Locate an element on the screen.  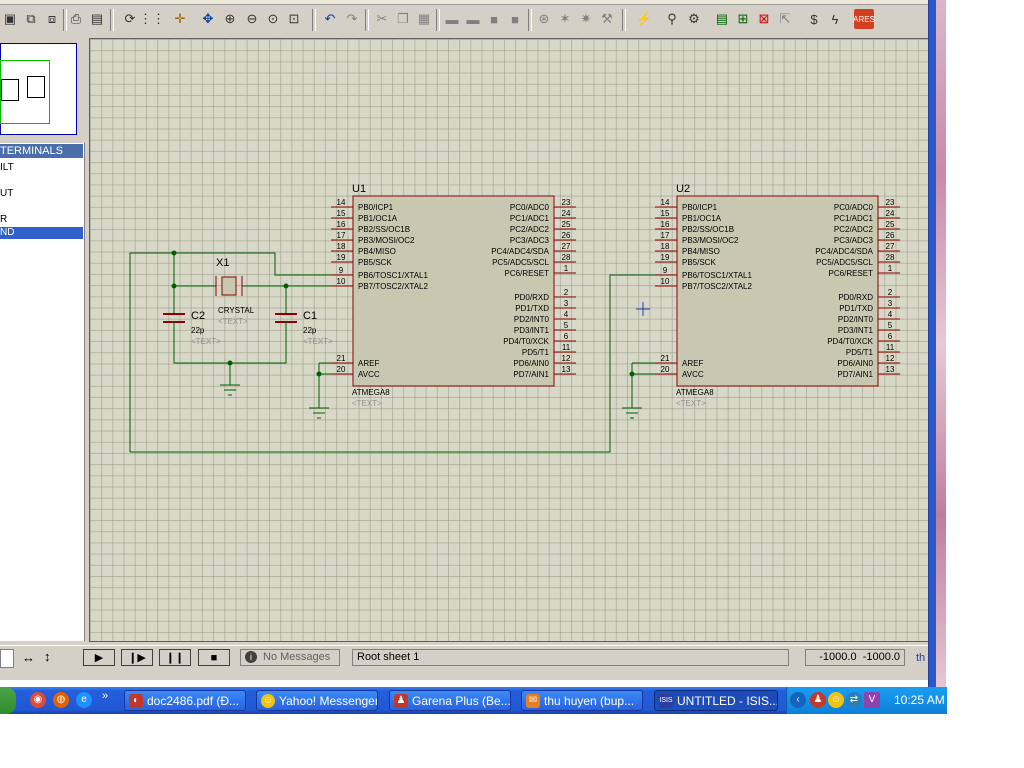
pin-label: PB2/SS/OC1B is located at coordinates (384, 229).